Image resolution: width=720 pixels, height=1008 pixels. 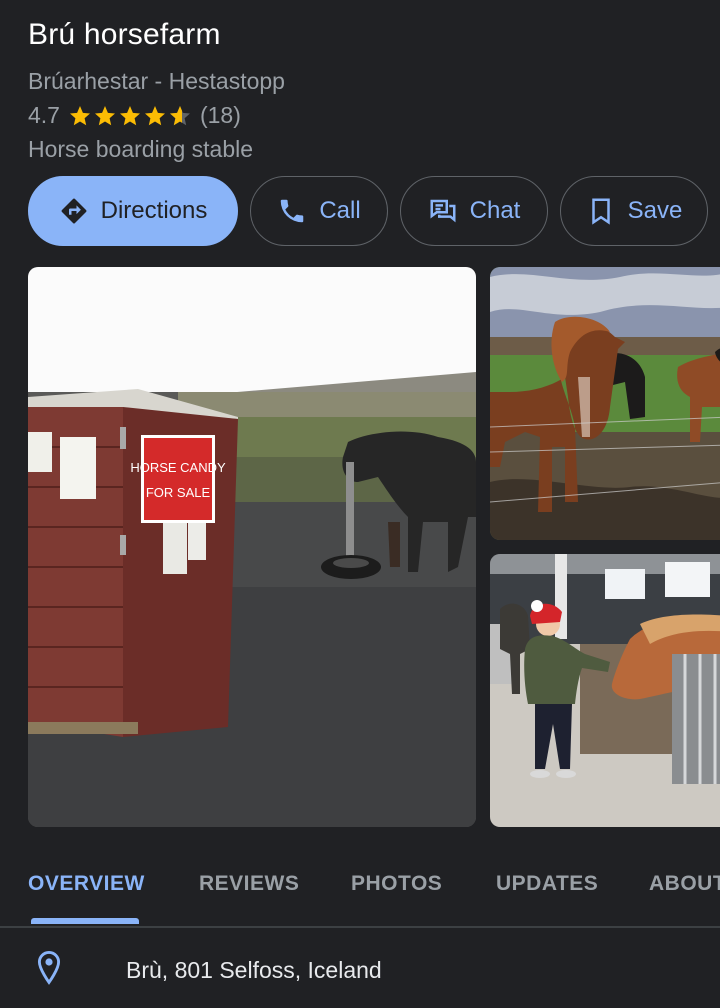 I want to click on action-chips: Directions Call Chat Save, so click(x=374, y=211).